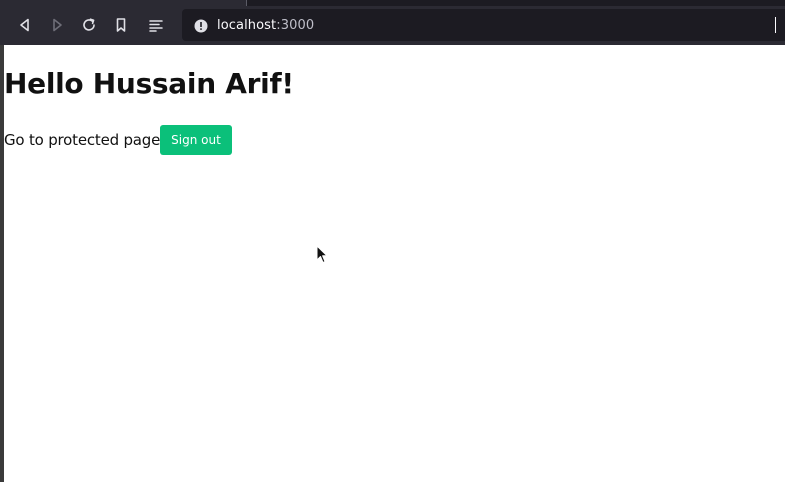  What do you see at coordinates (82, 140) in the screenshot?
I see `protected-page-link: Go to protected page` at bounding box center [82, 140].